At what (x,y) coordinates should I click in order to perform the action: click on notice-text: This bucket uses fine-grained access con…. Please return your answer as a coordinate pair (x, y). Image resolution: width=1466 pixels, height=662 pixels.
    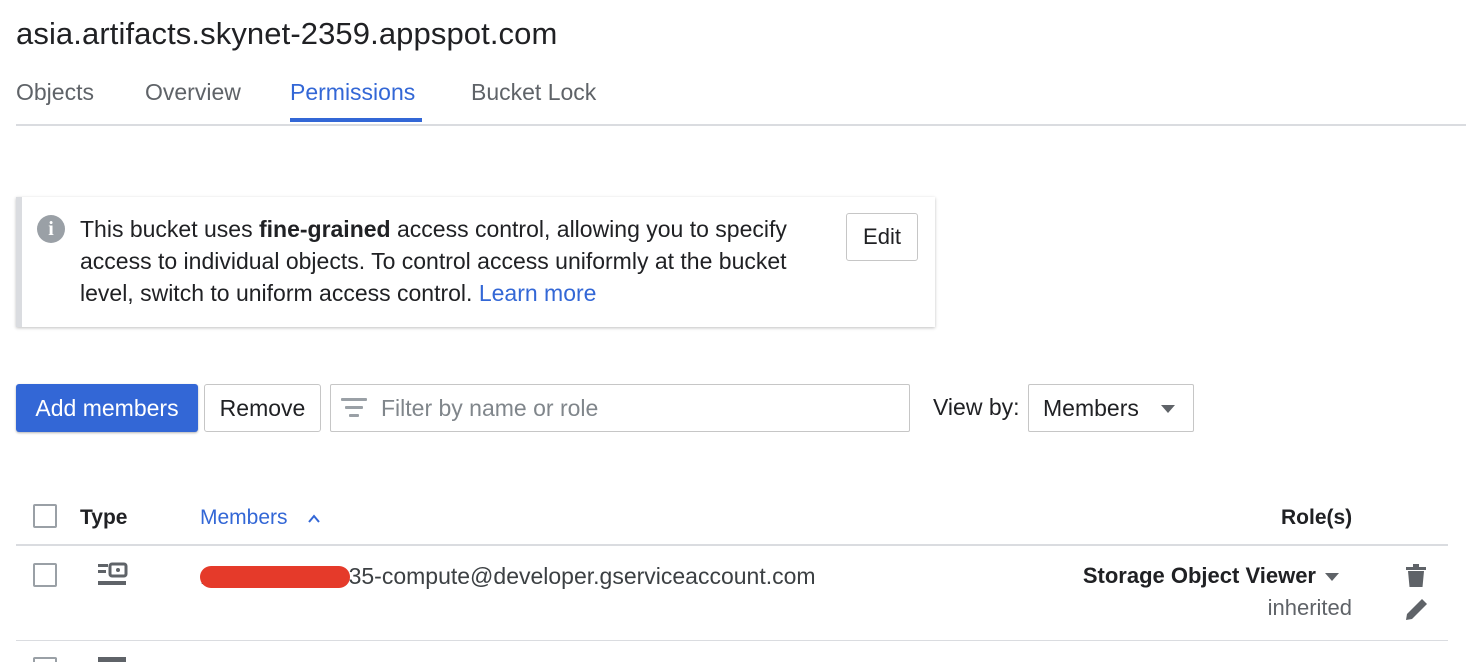
    Looking at the image, I should click on (450, 261).